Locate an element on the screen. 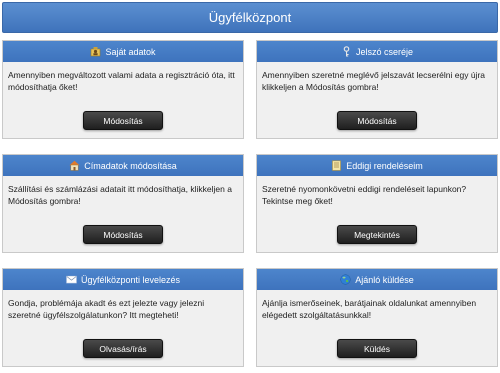 This screenshot has width=500, height=373. card-header: Ügyfélközponti levelezés is located at coordinates (123, 279).